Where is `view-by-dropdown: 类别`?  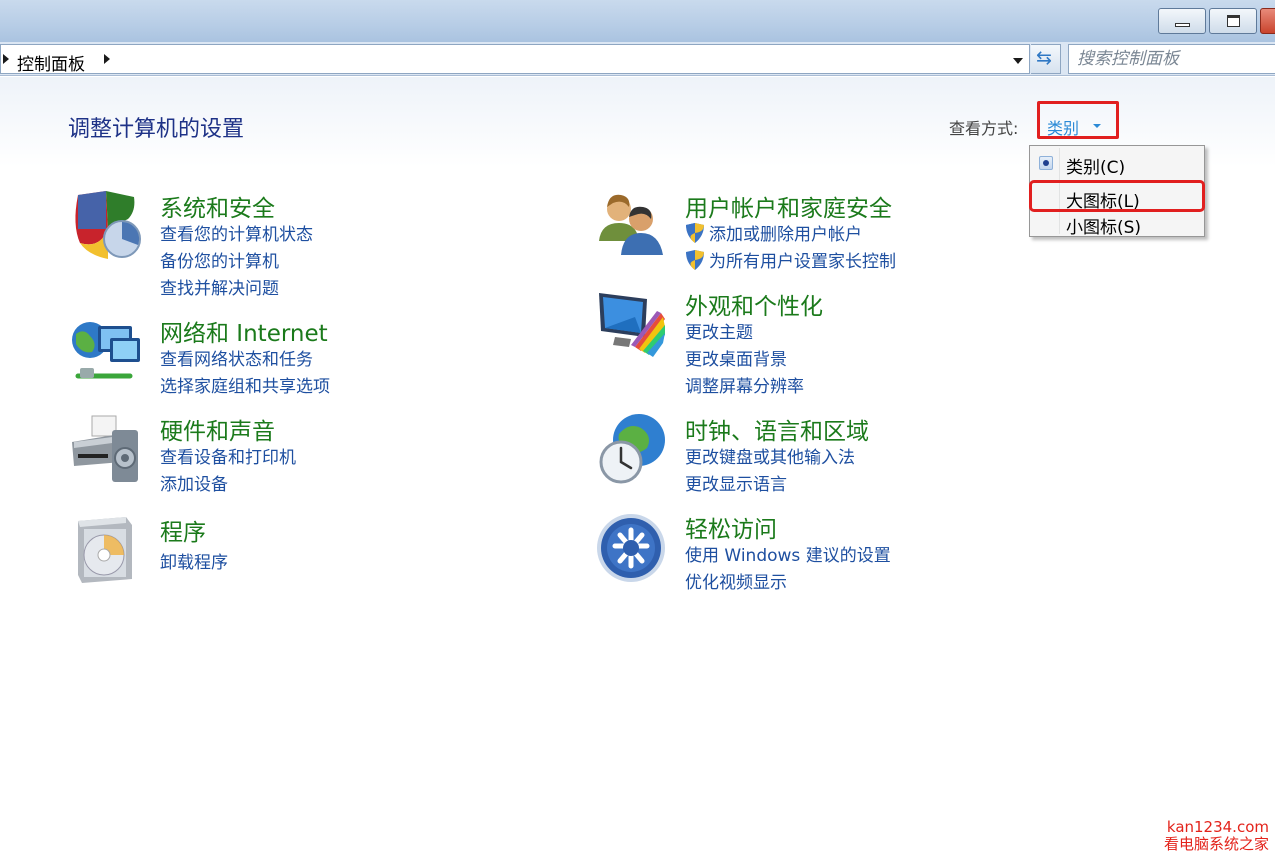
view-by-dropdown: 类别 is located at coordinates (1078, 120).